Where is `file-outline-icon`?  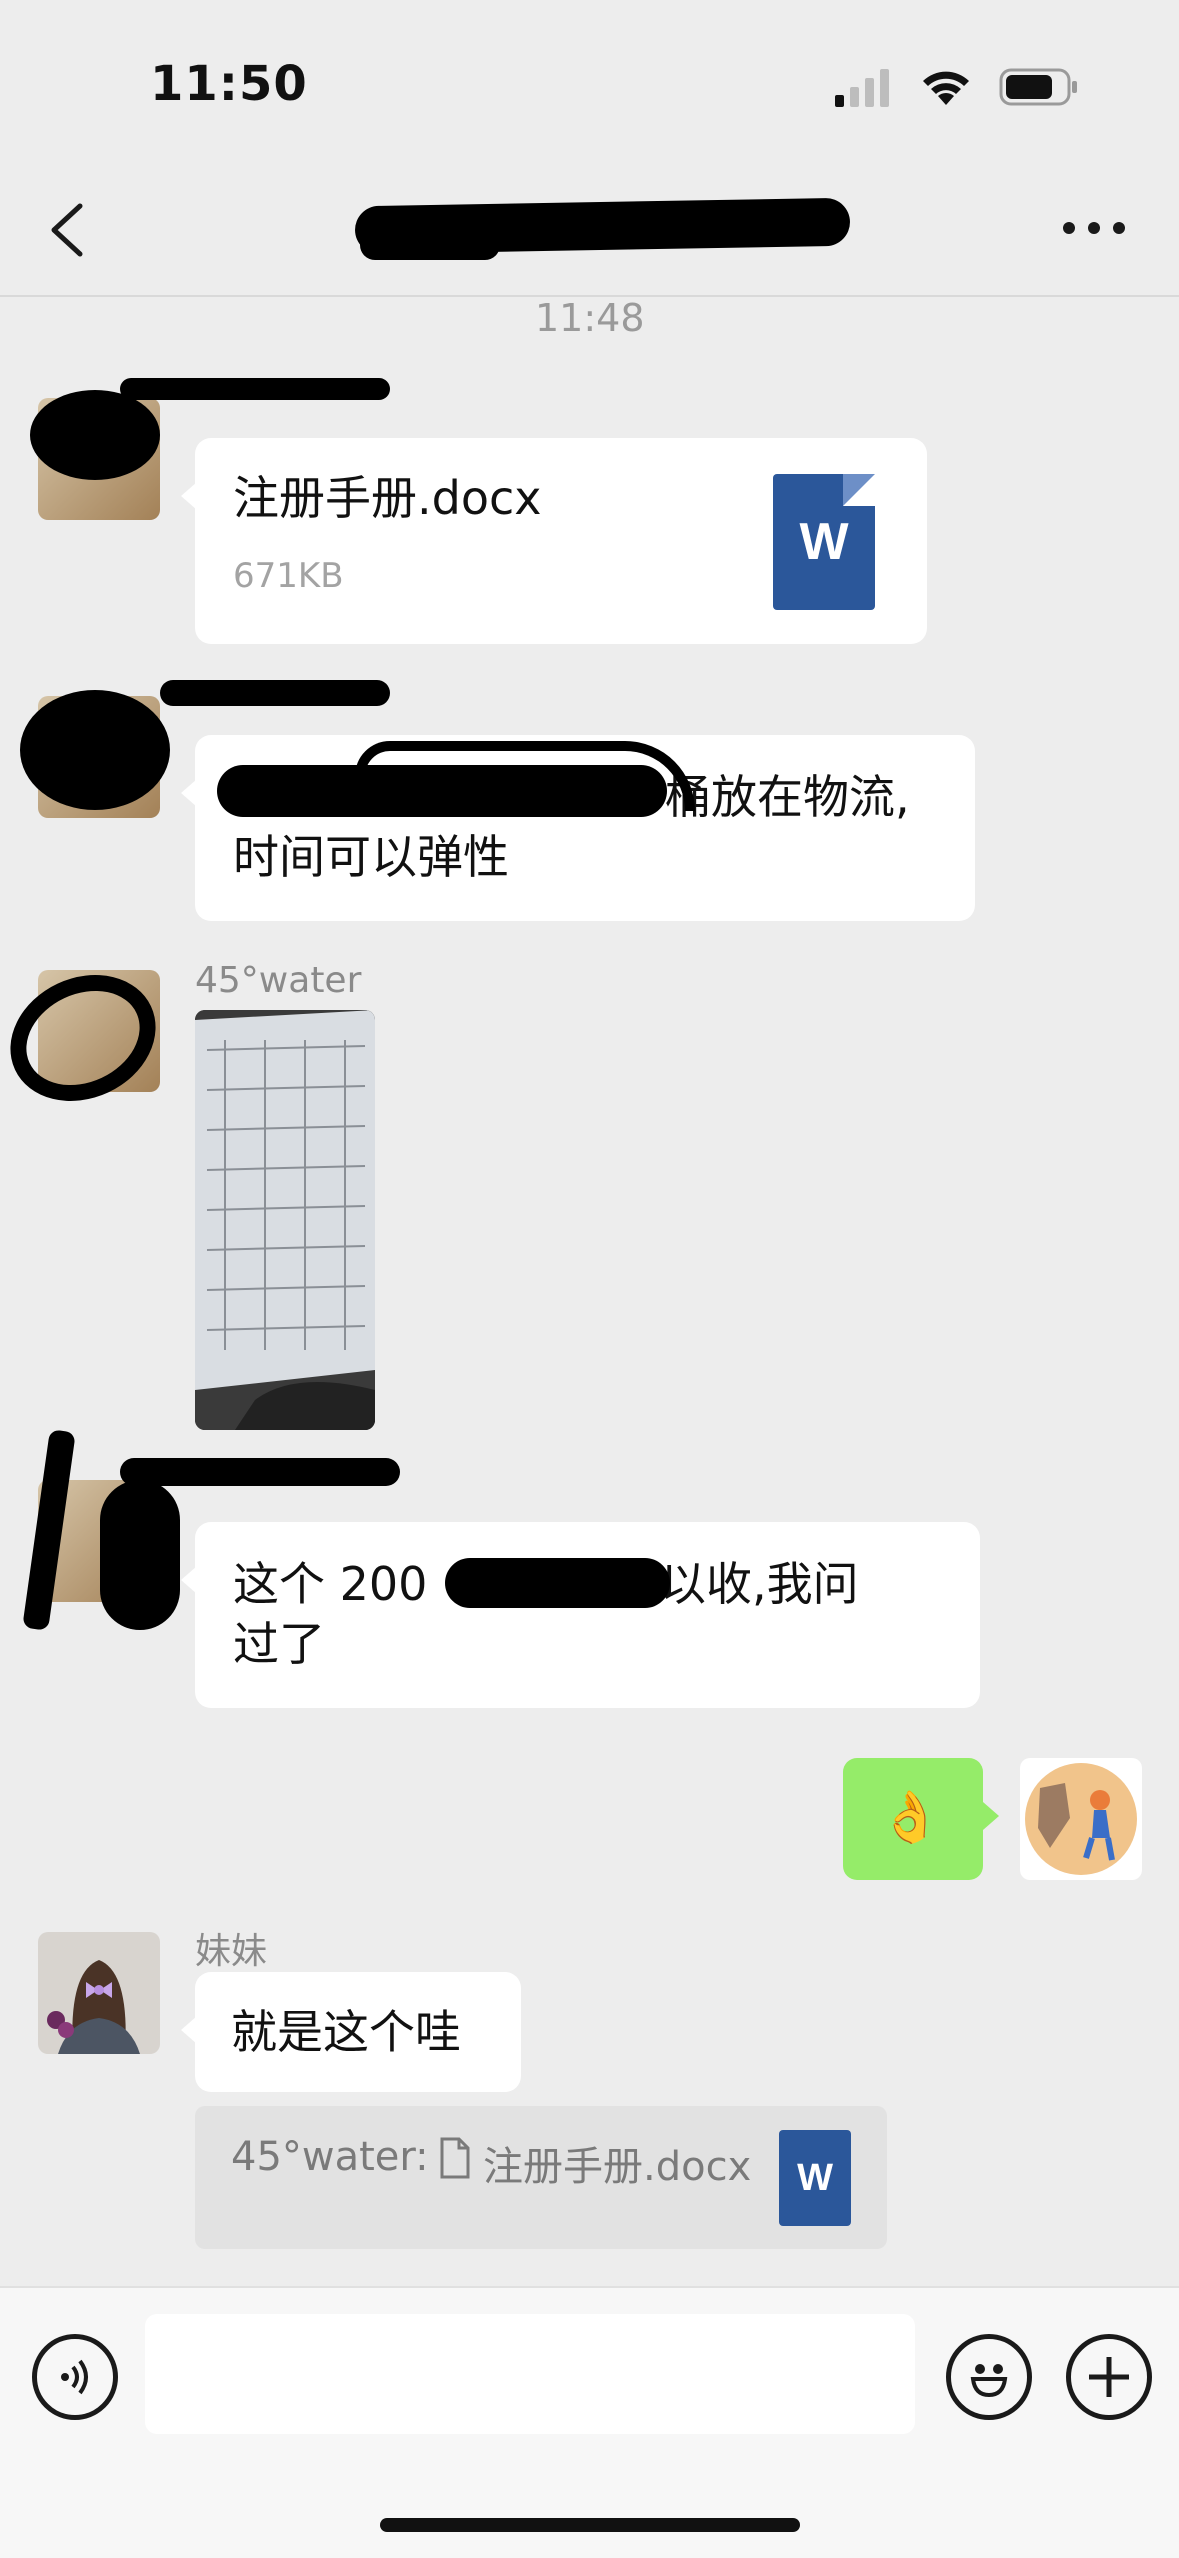
file-outline-icon is located at coordinates (455, 2158).